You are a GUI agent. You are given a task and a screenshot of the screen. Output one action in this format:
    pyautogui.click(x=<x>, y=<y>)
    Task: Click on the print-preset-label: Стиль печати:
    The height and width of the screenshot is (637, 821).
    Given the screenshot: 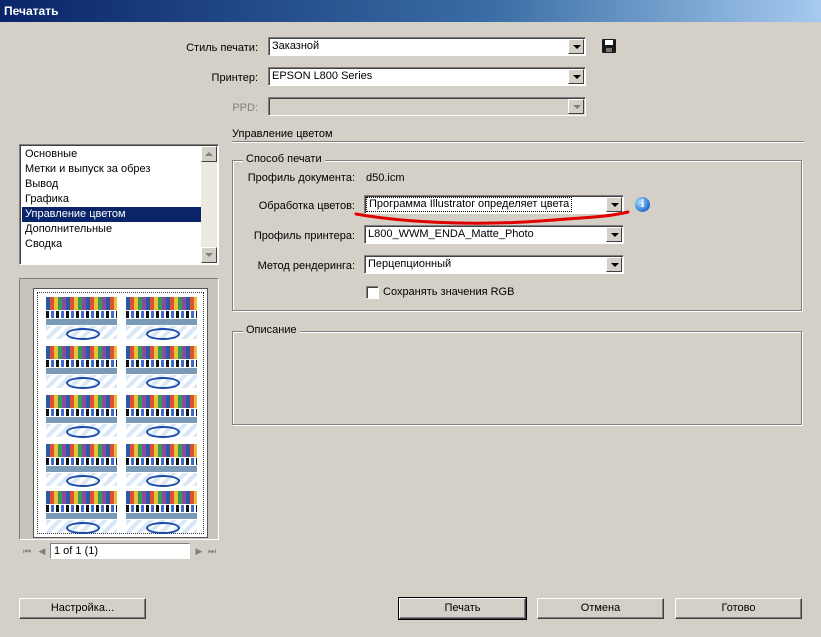 What is the action you would take?
    pyautogui.click(x=222, y=48)
    